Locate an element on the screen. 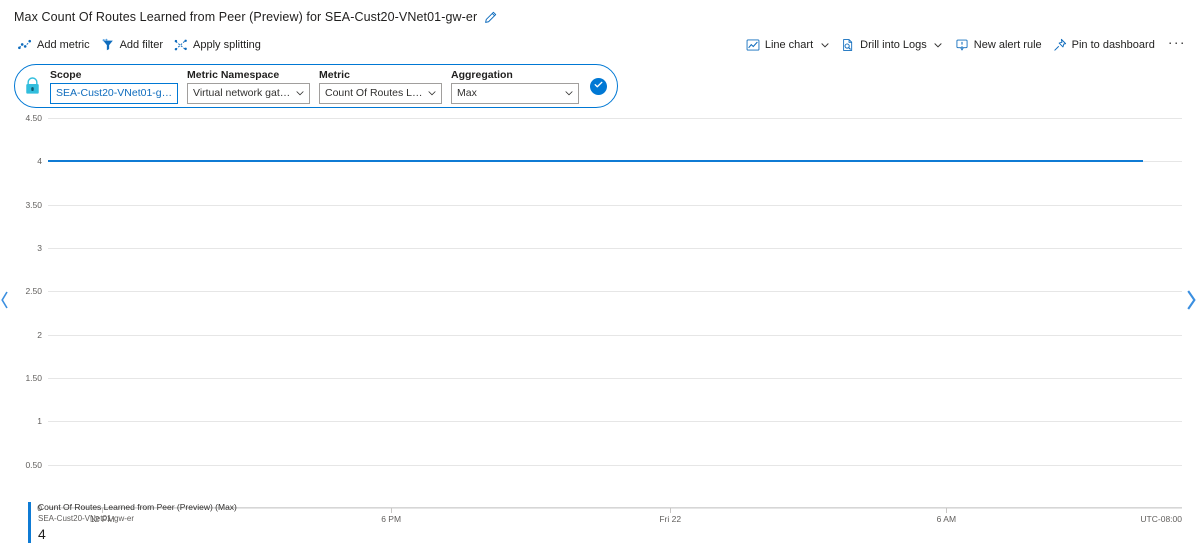 This screenshot has height=556, width=1200. y-axis-tick-label: 4.50 is located at coordinates (33, 118).